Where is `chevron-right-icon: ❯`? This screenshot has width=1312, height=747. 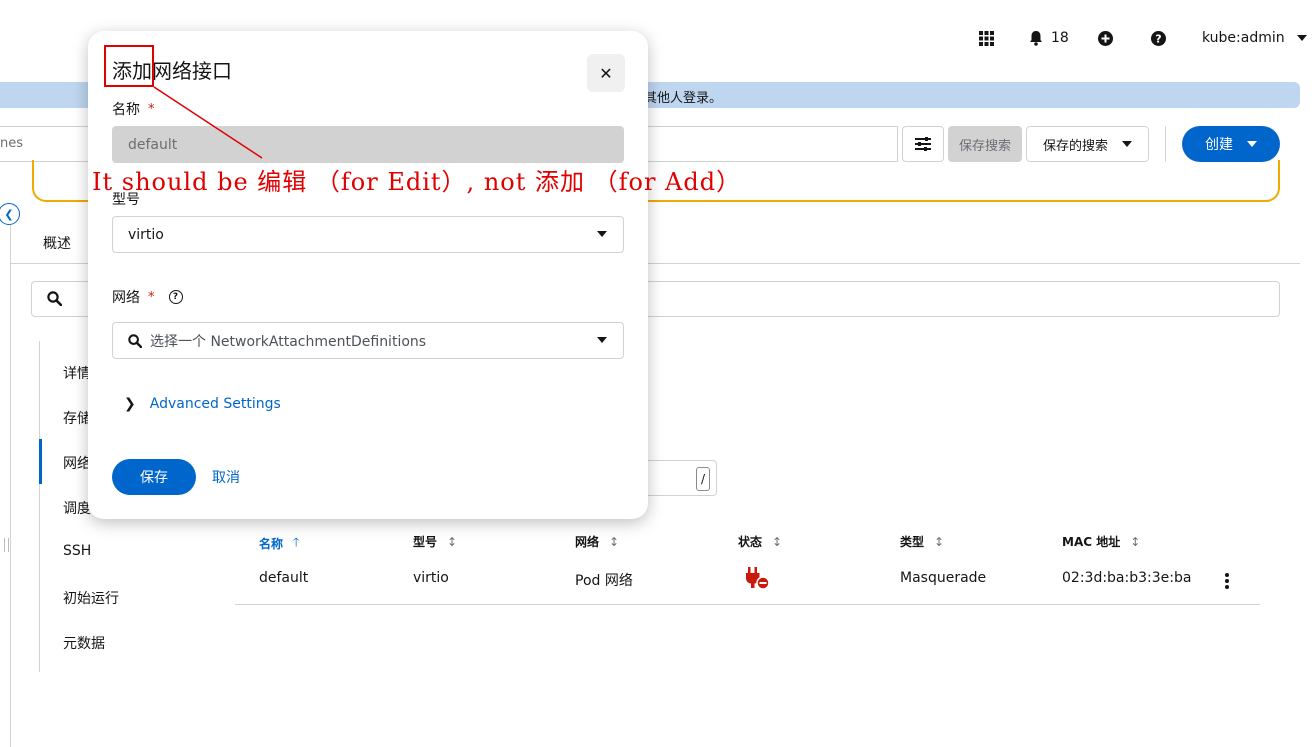
chevron-right-icon: ❯ is located at coordinates (130, 404).